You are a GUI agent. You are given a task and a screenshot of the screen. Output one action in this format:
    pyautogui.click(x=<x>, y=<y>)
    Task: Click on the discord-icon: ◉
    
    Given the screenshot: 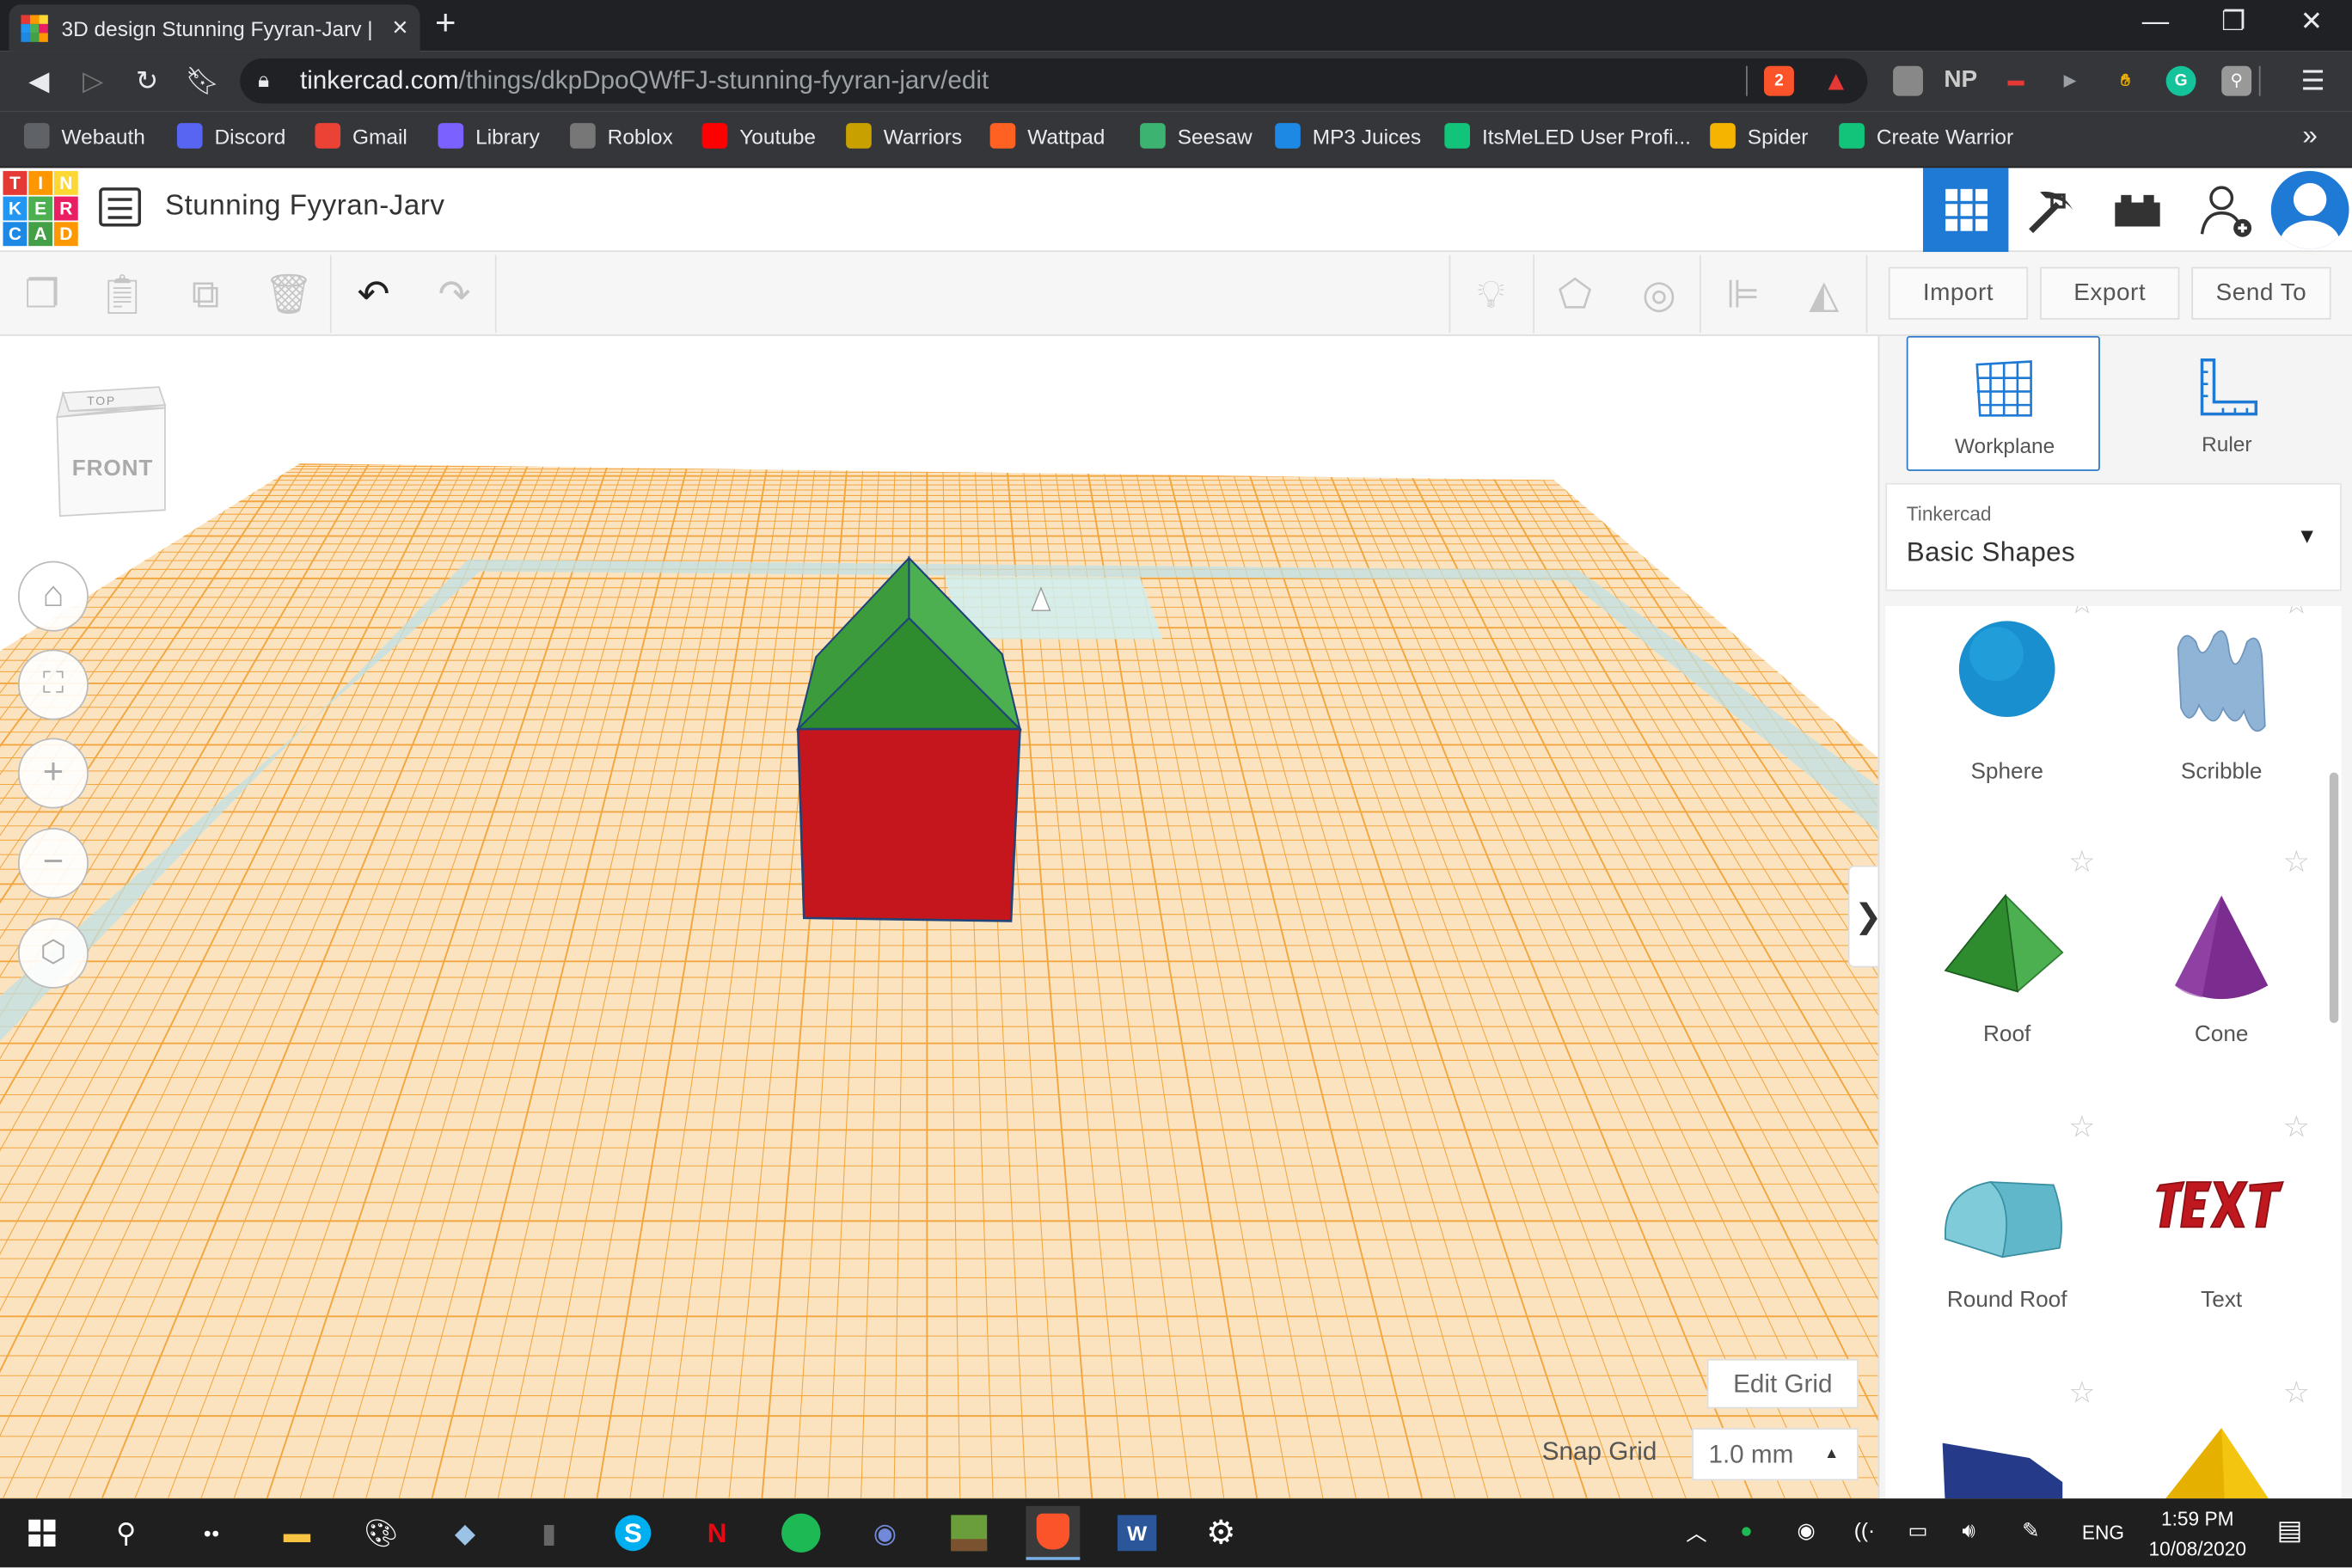 What is the action you would take?
    pyautogui.click(x=885, y=1533)
    